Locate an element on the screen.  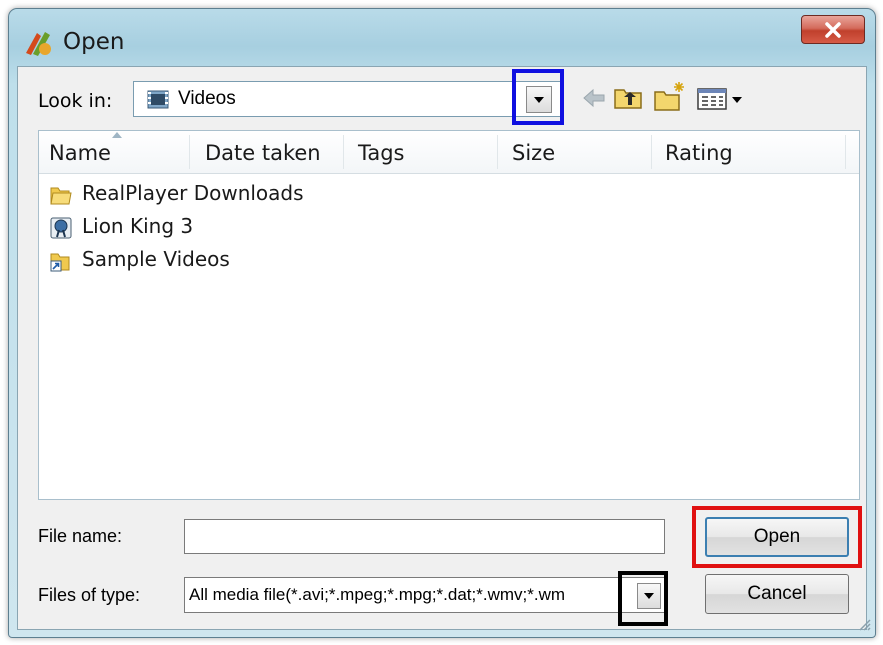
look-in-label: Look in: is located at coordinates (75, 101).